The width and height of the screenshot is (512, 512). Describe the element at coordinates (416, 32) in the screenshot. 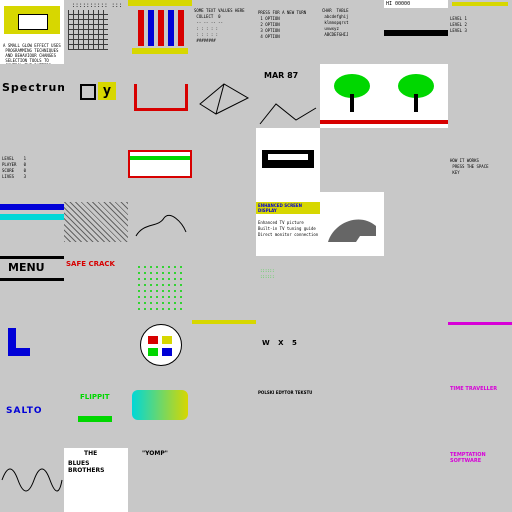

I see `tile-score: HI 00000` at that location.